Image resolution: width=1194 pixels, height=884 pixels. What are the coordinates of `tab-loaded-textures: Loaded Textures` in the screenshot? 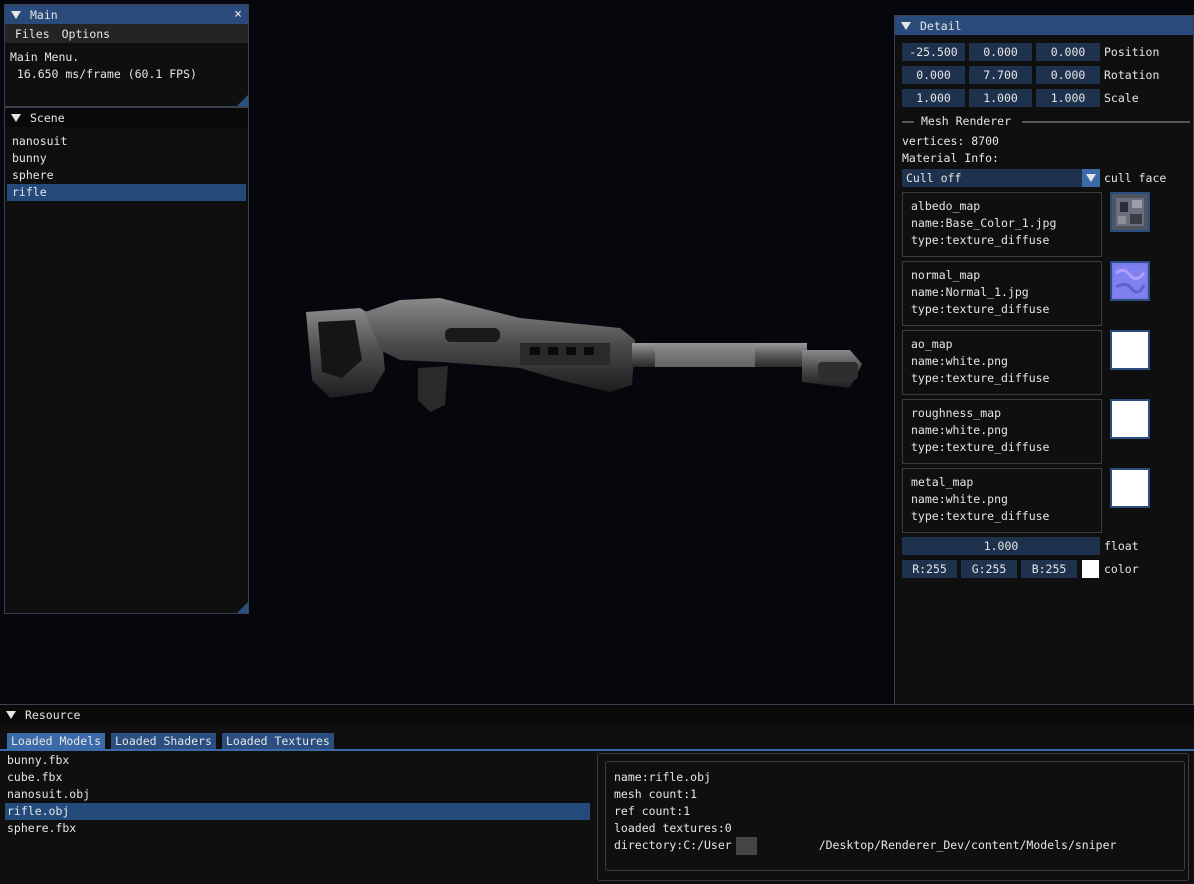 It's located at (278, 741).